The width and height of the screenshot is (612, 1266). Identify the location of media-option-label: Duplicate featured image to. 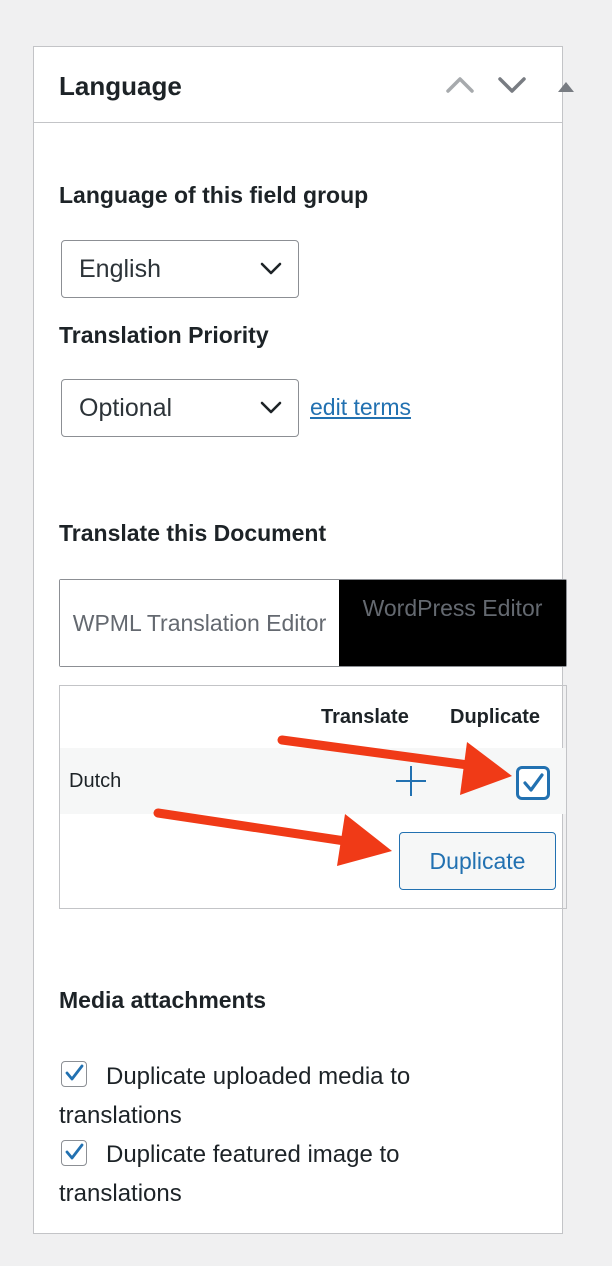
(253, 1154).